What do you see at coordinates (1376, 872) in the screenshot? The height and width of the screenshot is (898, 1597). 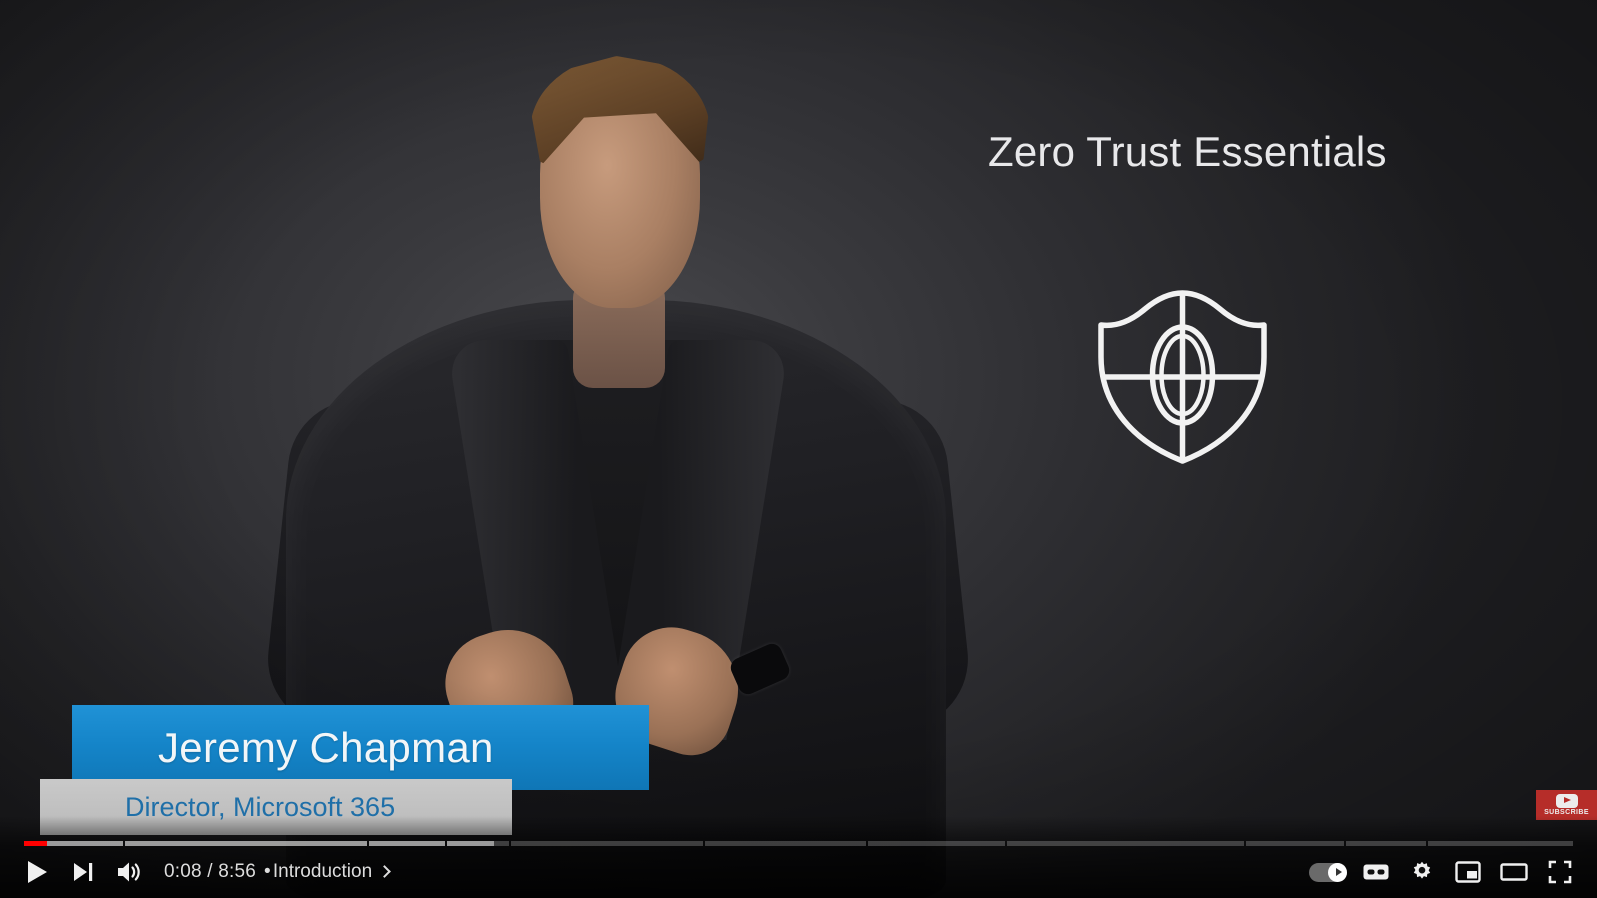 I see `captions-button` at bounding box center [1376, 872].